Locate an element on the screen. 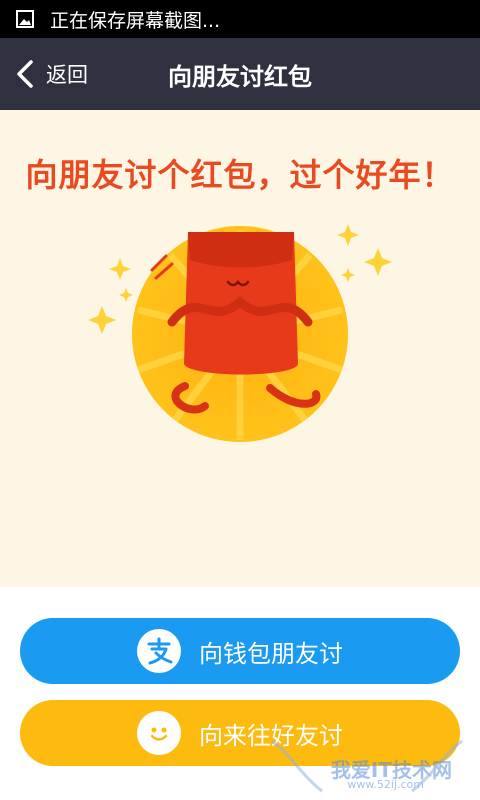 Image resolution: width=480 pixels, height=800 pixels. back-chevron-icon is located at coordinates (25, 74).